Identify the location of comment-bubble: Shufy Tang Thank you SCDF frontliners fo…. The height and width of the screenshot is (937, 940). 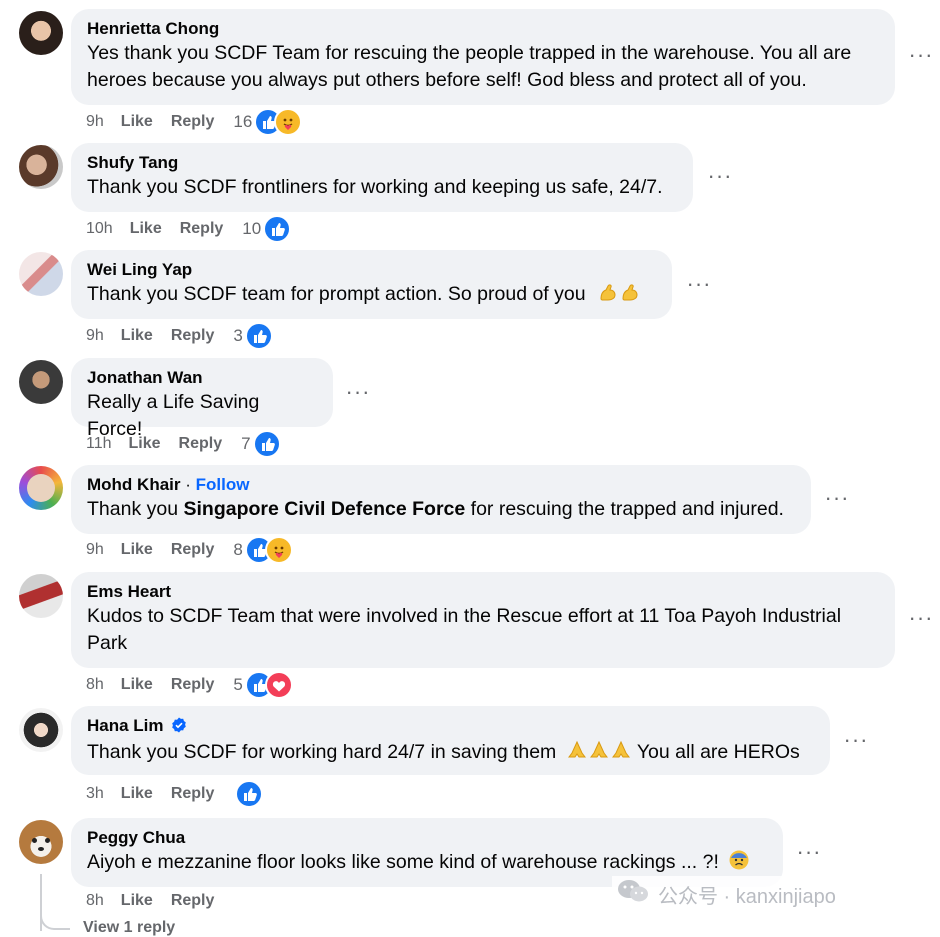
(382, 177).